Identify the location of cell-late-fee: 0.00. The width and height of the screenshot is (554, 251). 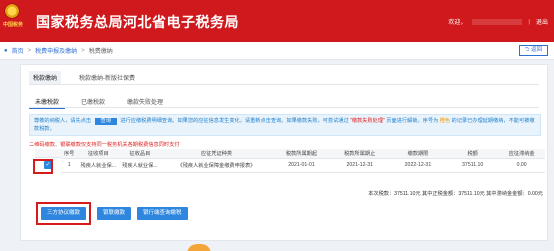
(521, 165).